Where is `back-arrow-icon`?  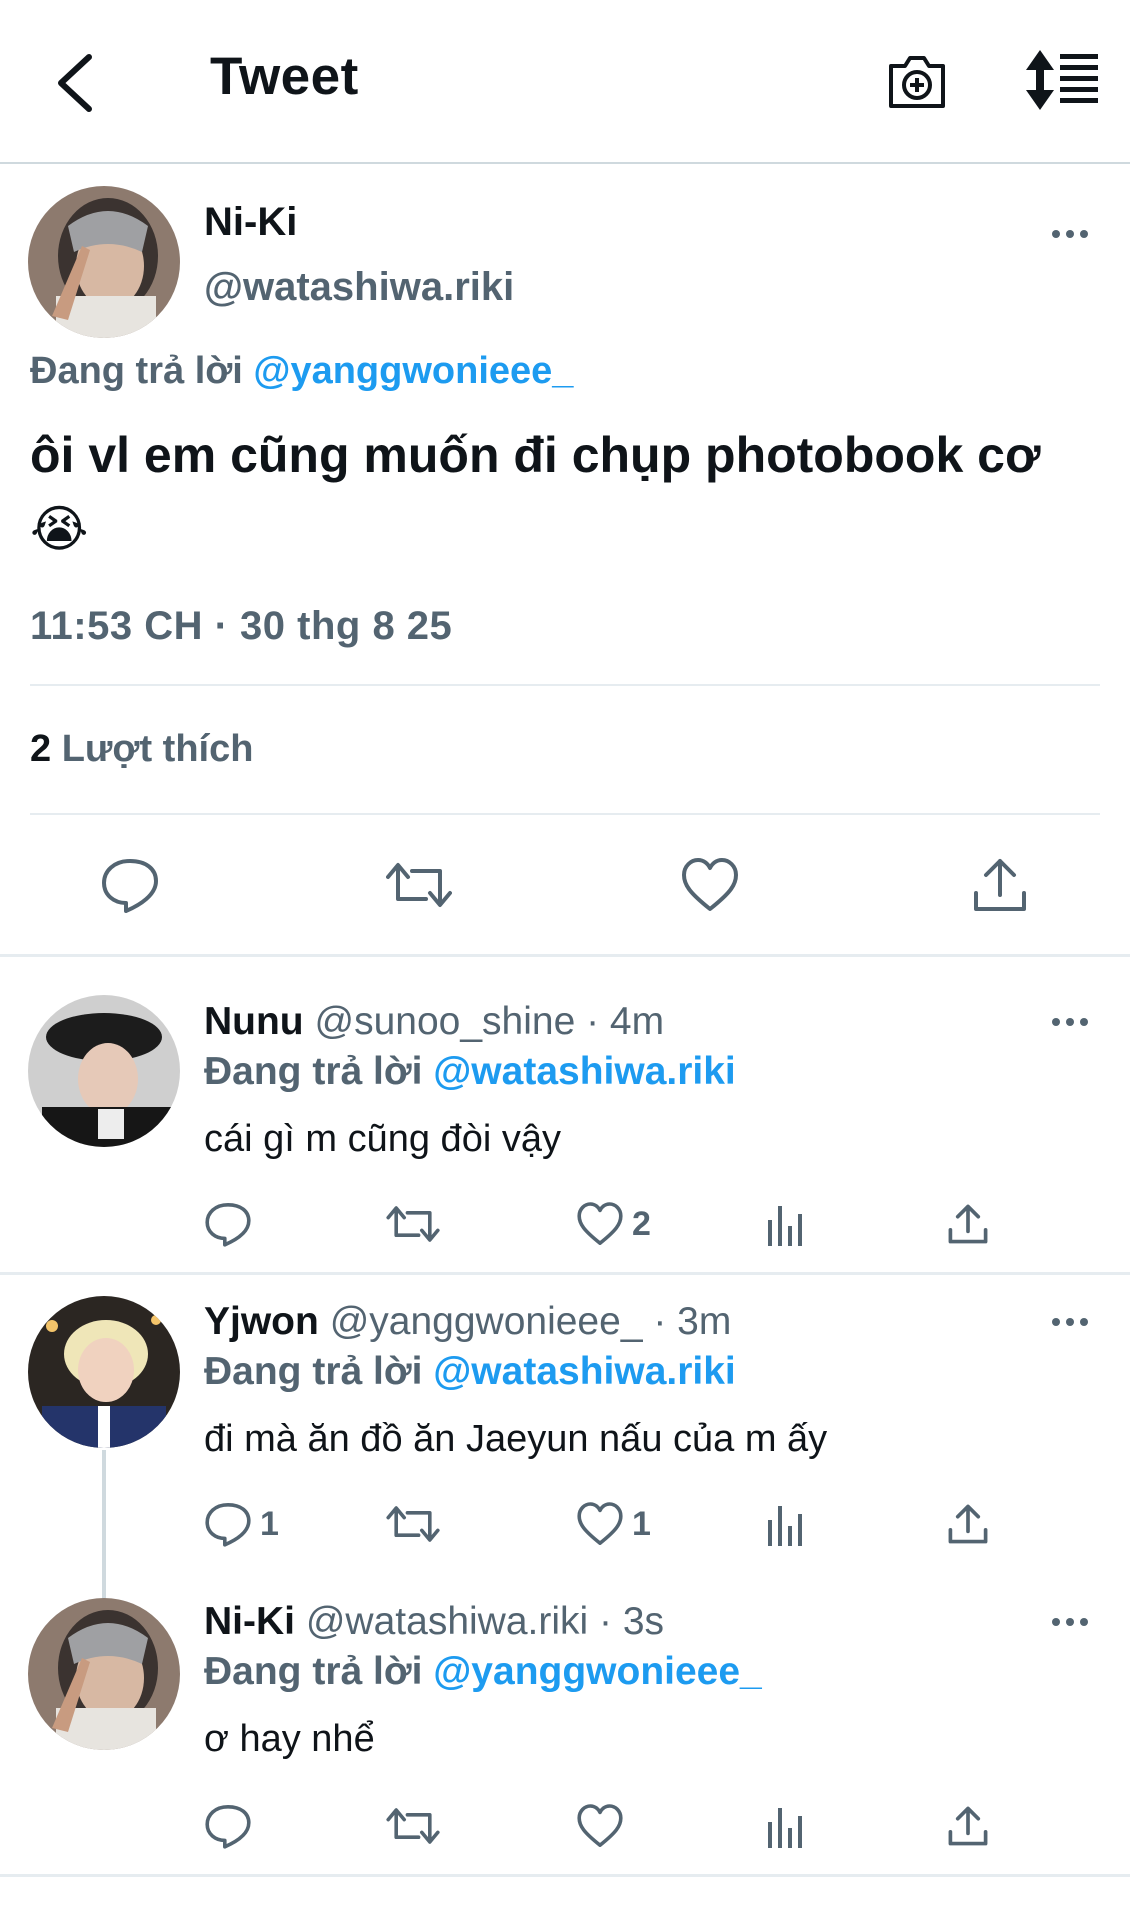
back-arrow-icon is located at coordinates (75, 83).